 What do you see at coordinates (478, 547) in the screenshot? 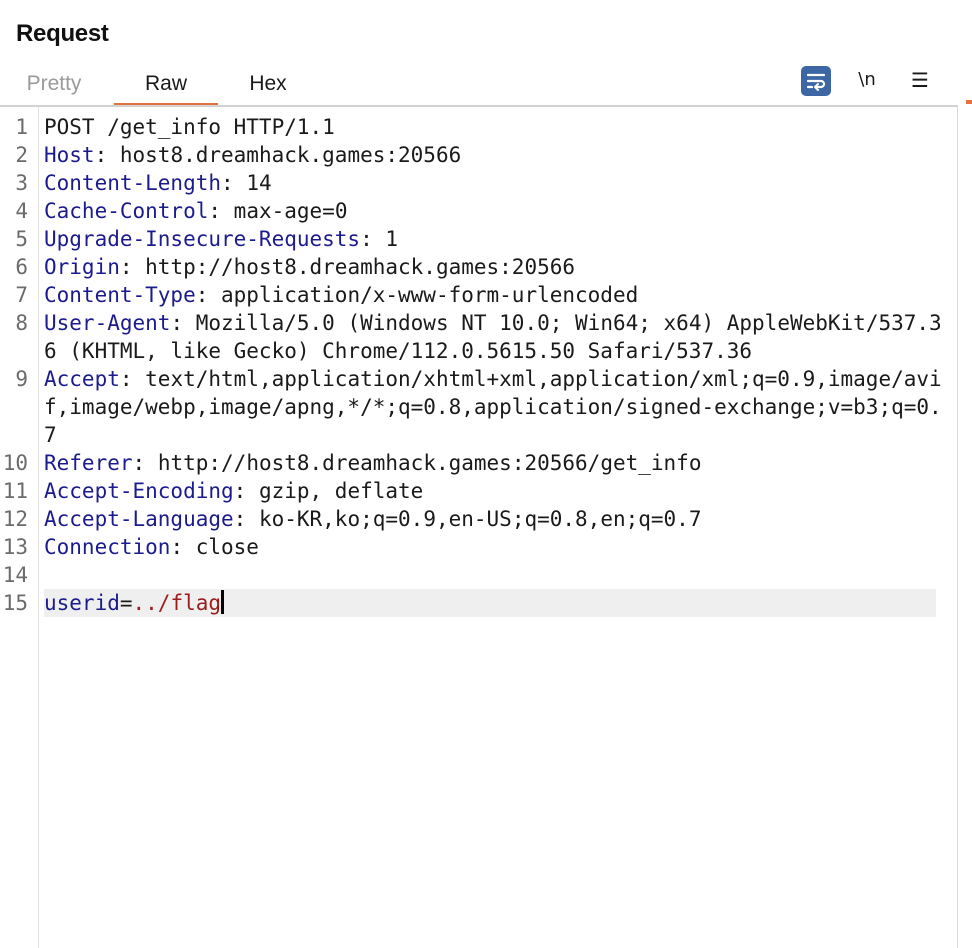
I see `code-line: 13 Connection: close` at bounding box center [478, 547].